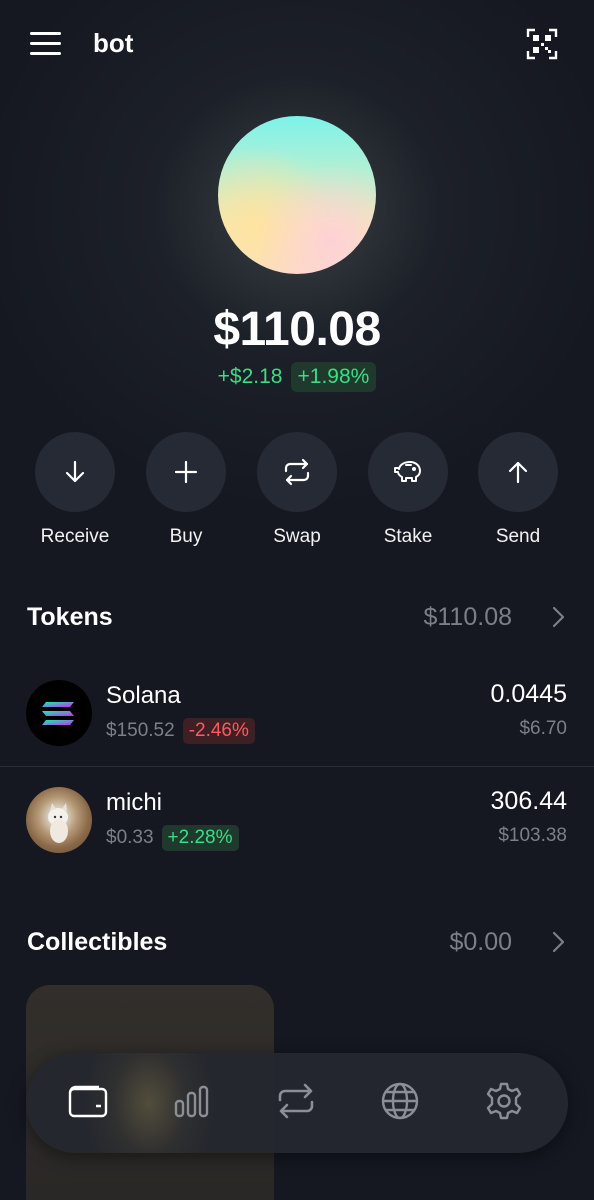  I want to click on receive-button: Receive, so click(75, 490).